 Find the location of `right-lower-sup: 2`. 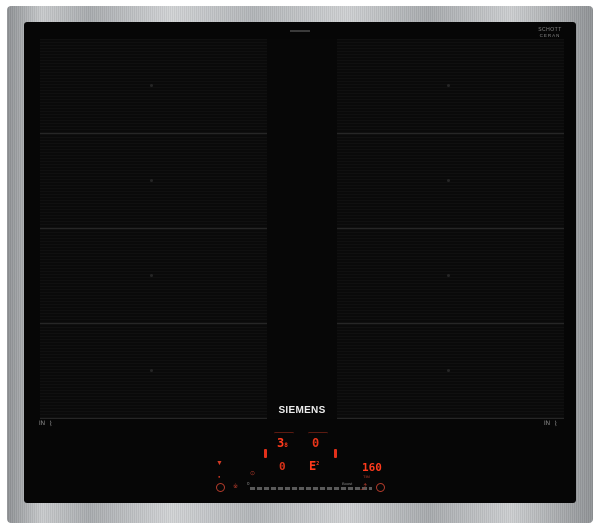

right-lower-sup: 2 is located at coordinates (318, 464).